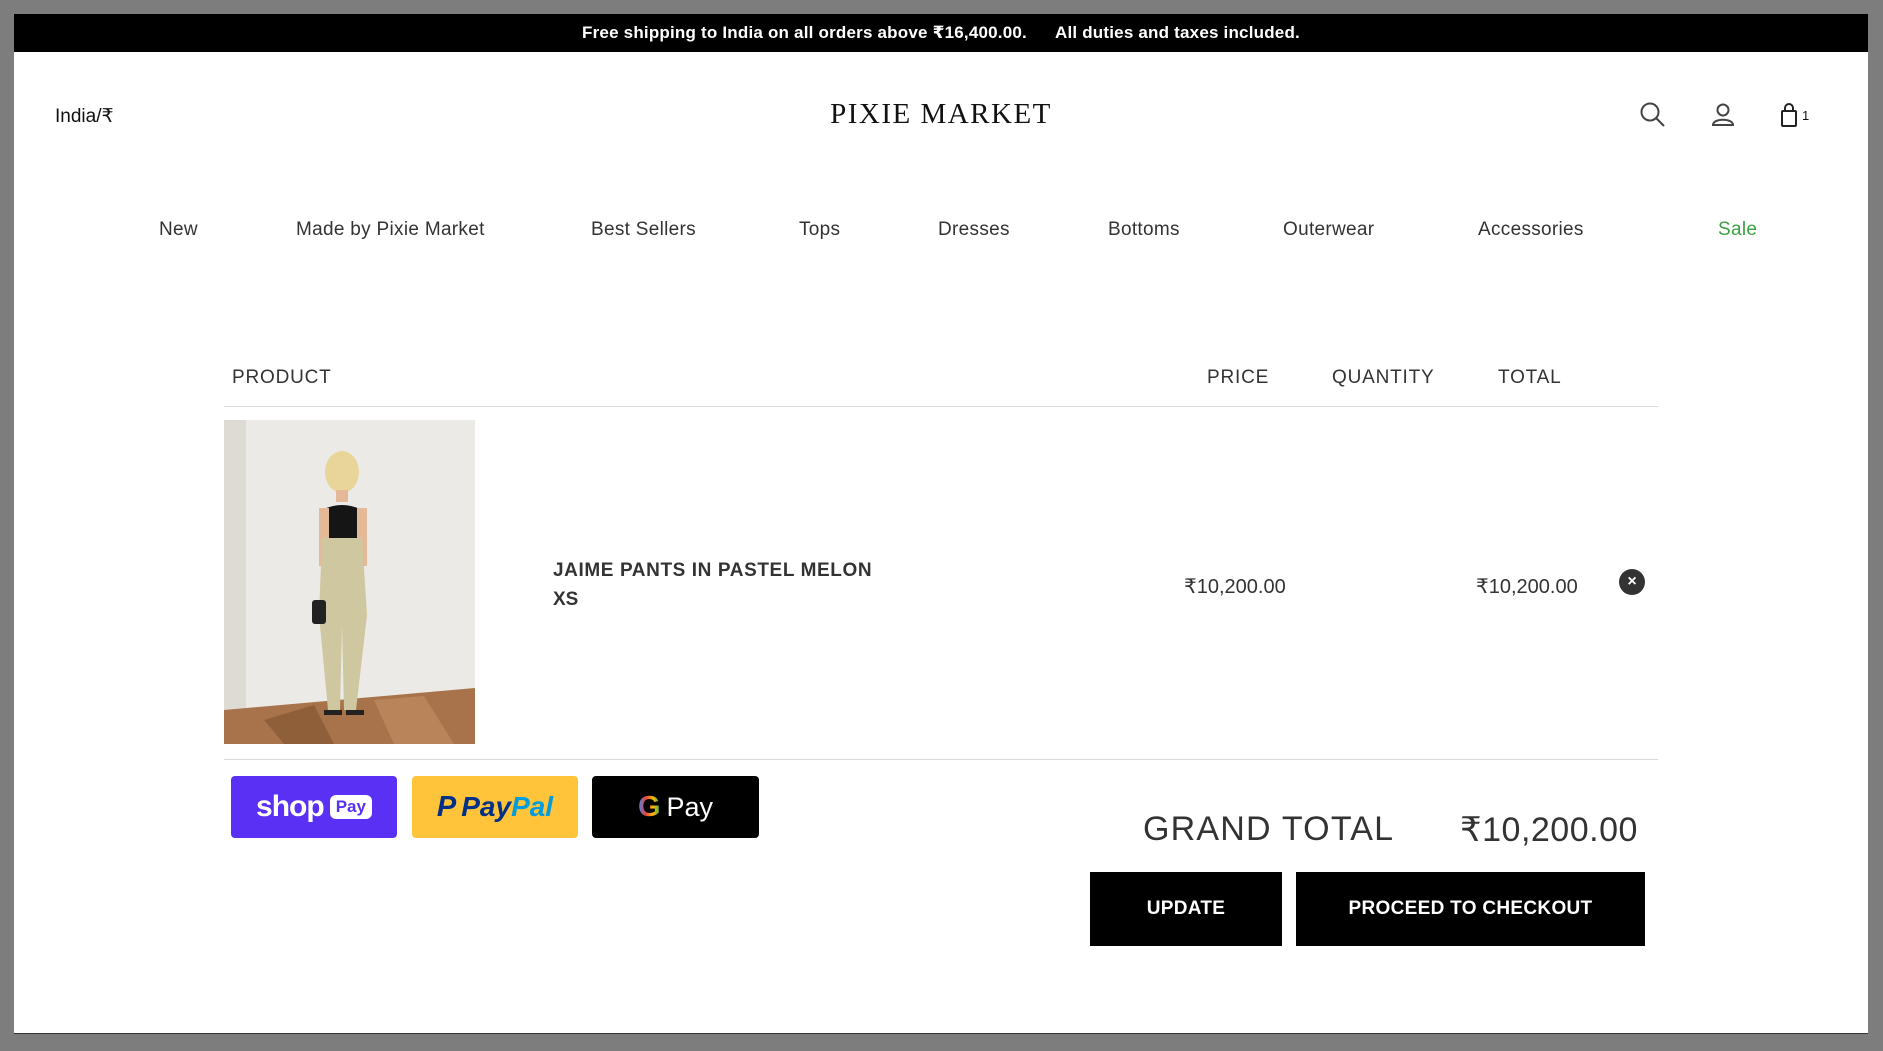 The width and height of the screenshot is (1883, 1051). Describe the element at coordinates (712, 571) in the screenshot. I see `product-name: JAIME PANTS IN PASTEL MELON` at that location.